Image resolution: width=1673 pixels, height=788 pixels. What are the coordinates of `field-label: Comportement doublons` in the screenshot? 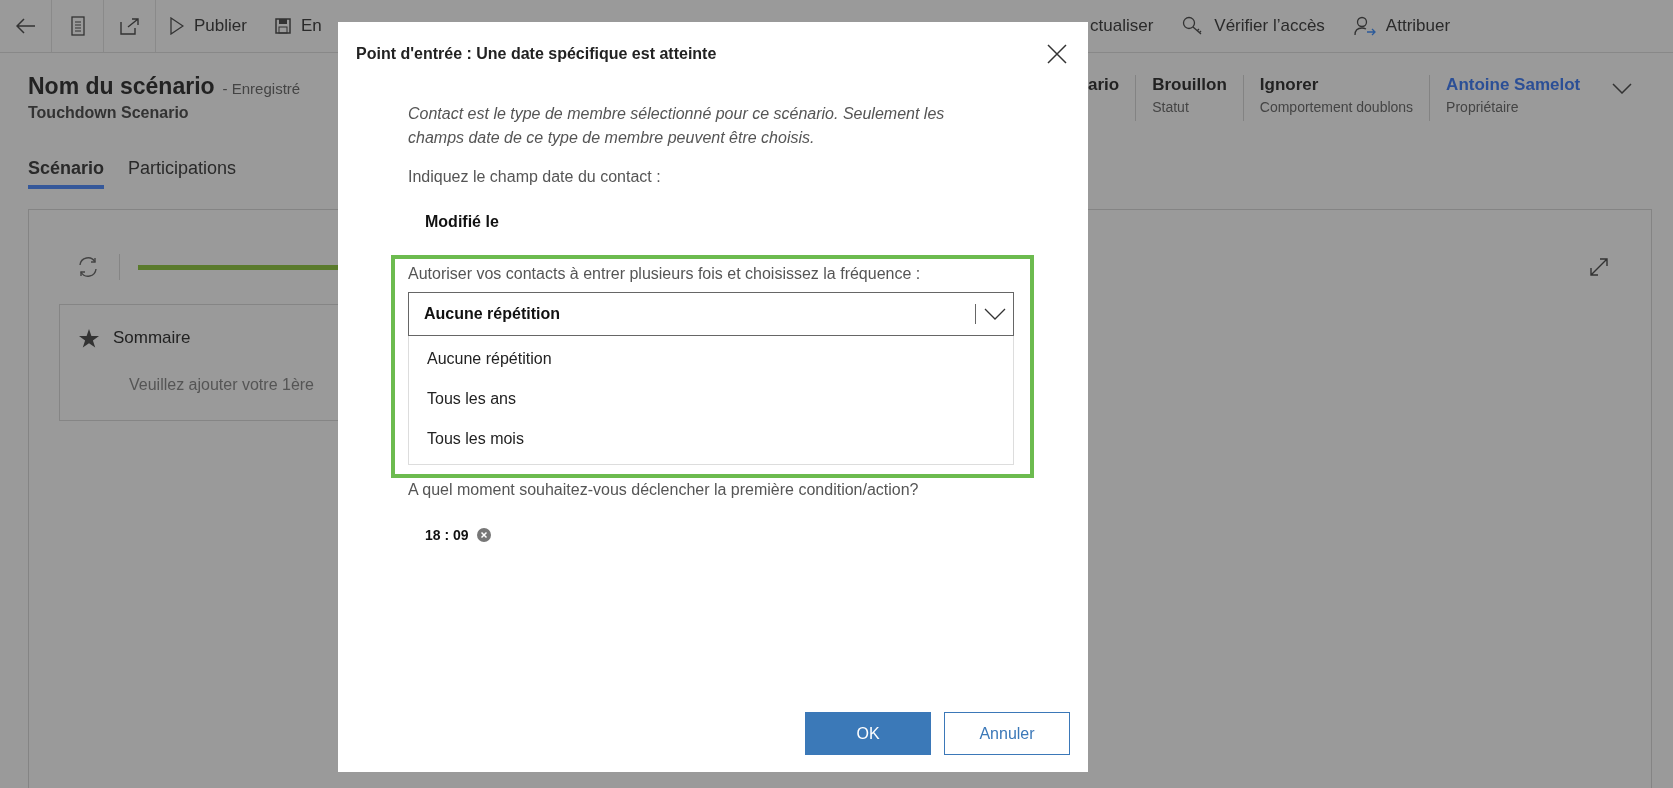 It's located at (1336, 107).